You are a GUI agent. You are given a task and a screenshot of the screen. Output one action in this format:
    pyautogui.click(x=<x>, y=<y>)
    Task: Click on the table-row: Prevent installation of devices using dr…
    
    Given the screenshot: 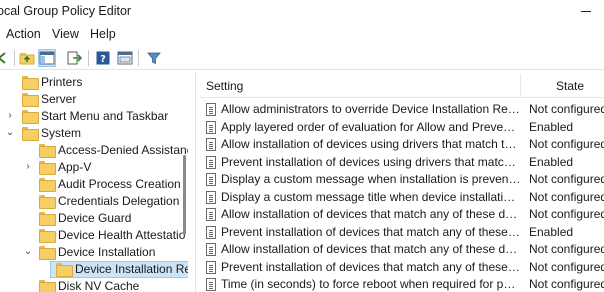 What is the action you would take?
    pyautogui.click(x=402, y=162)
    